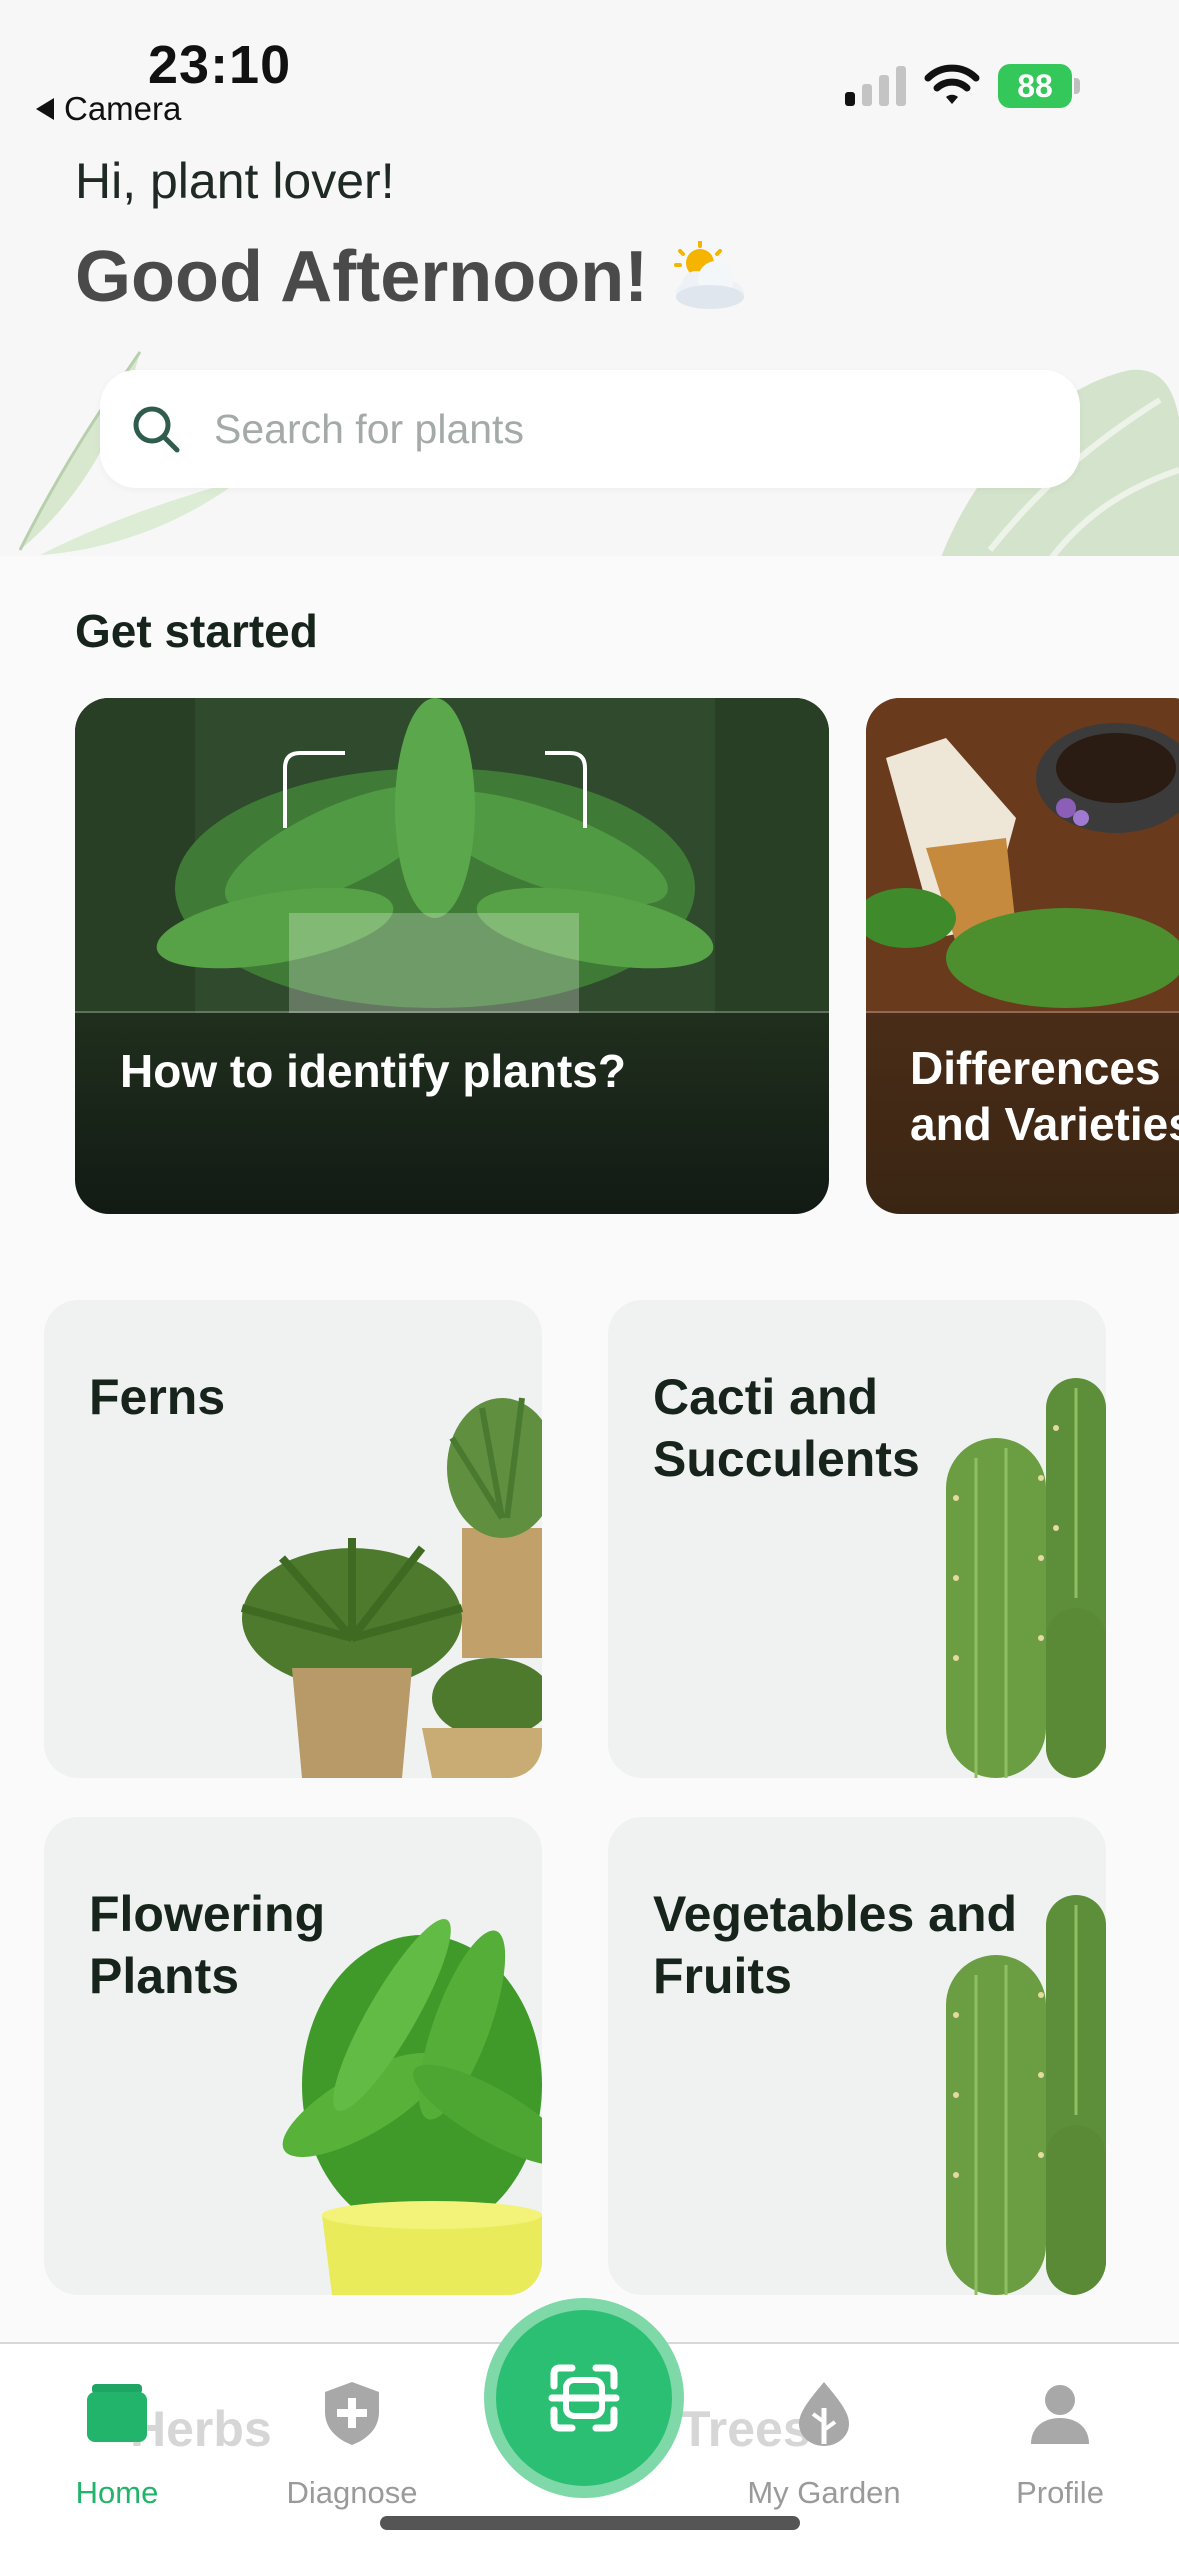 This screenshot has height=2558, width=1179. Describe the element at coordinates (352, 2413) in the screenshot. I see `shield-plus-icon` at that location.